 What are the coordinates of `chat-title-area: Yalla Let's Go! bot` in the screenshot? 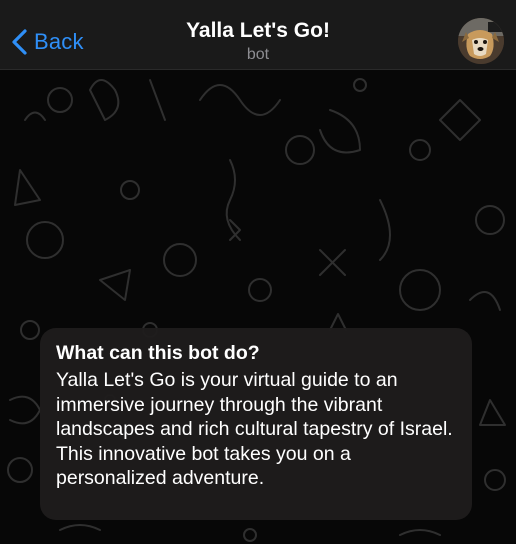 It's located at (258, 41).